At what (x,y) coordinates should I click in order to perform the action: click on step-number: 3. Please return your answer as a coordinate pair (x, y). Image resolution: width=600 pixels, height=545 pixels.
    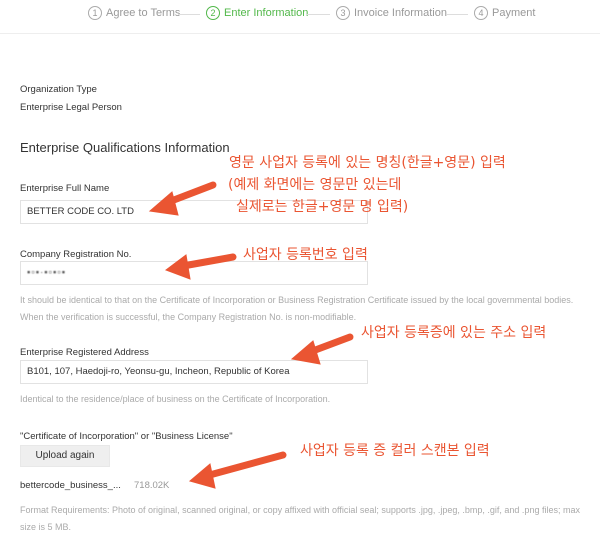
    Looking at the image, I should click on (343, 13).